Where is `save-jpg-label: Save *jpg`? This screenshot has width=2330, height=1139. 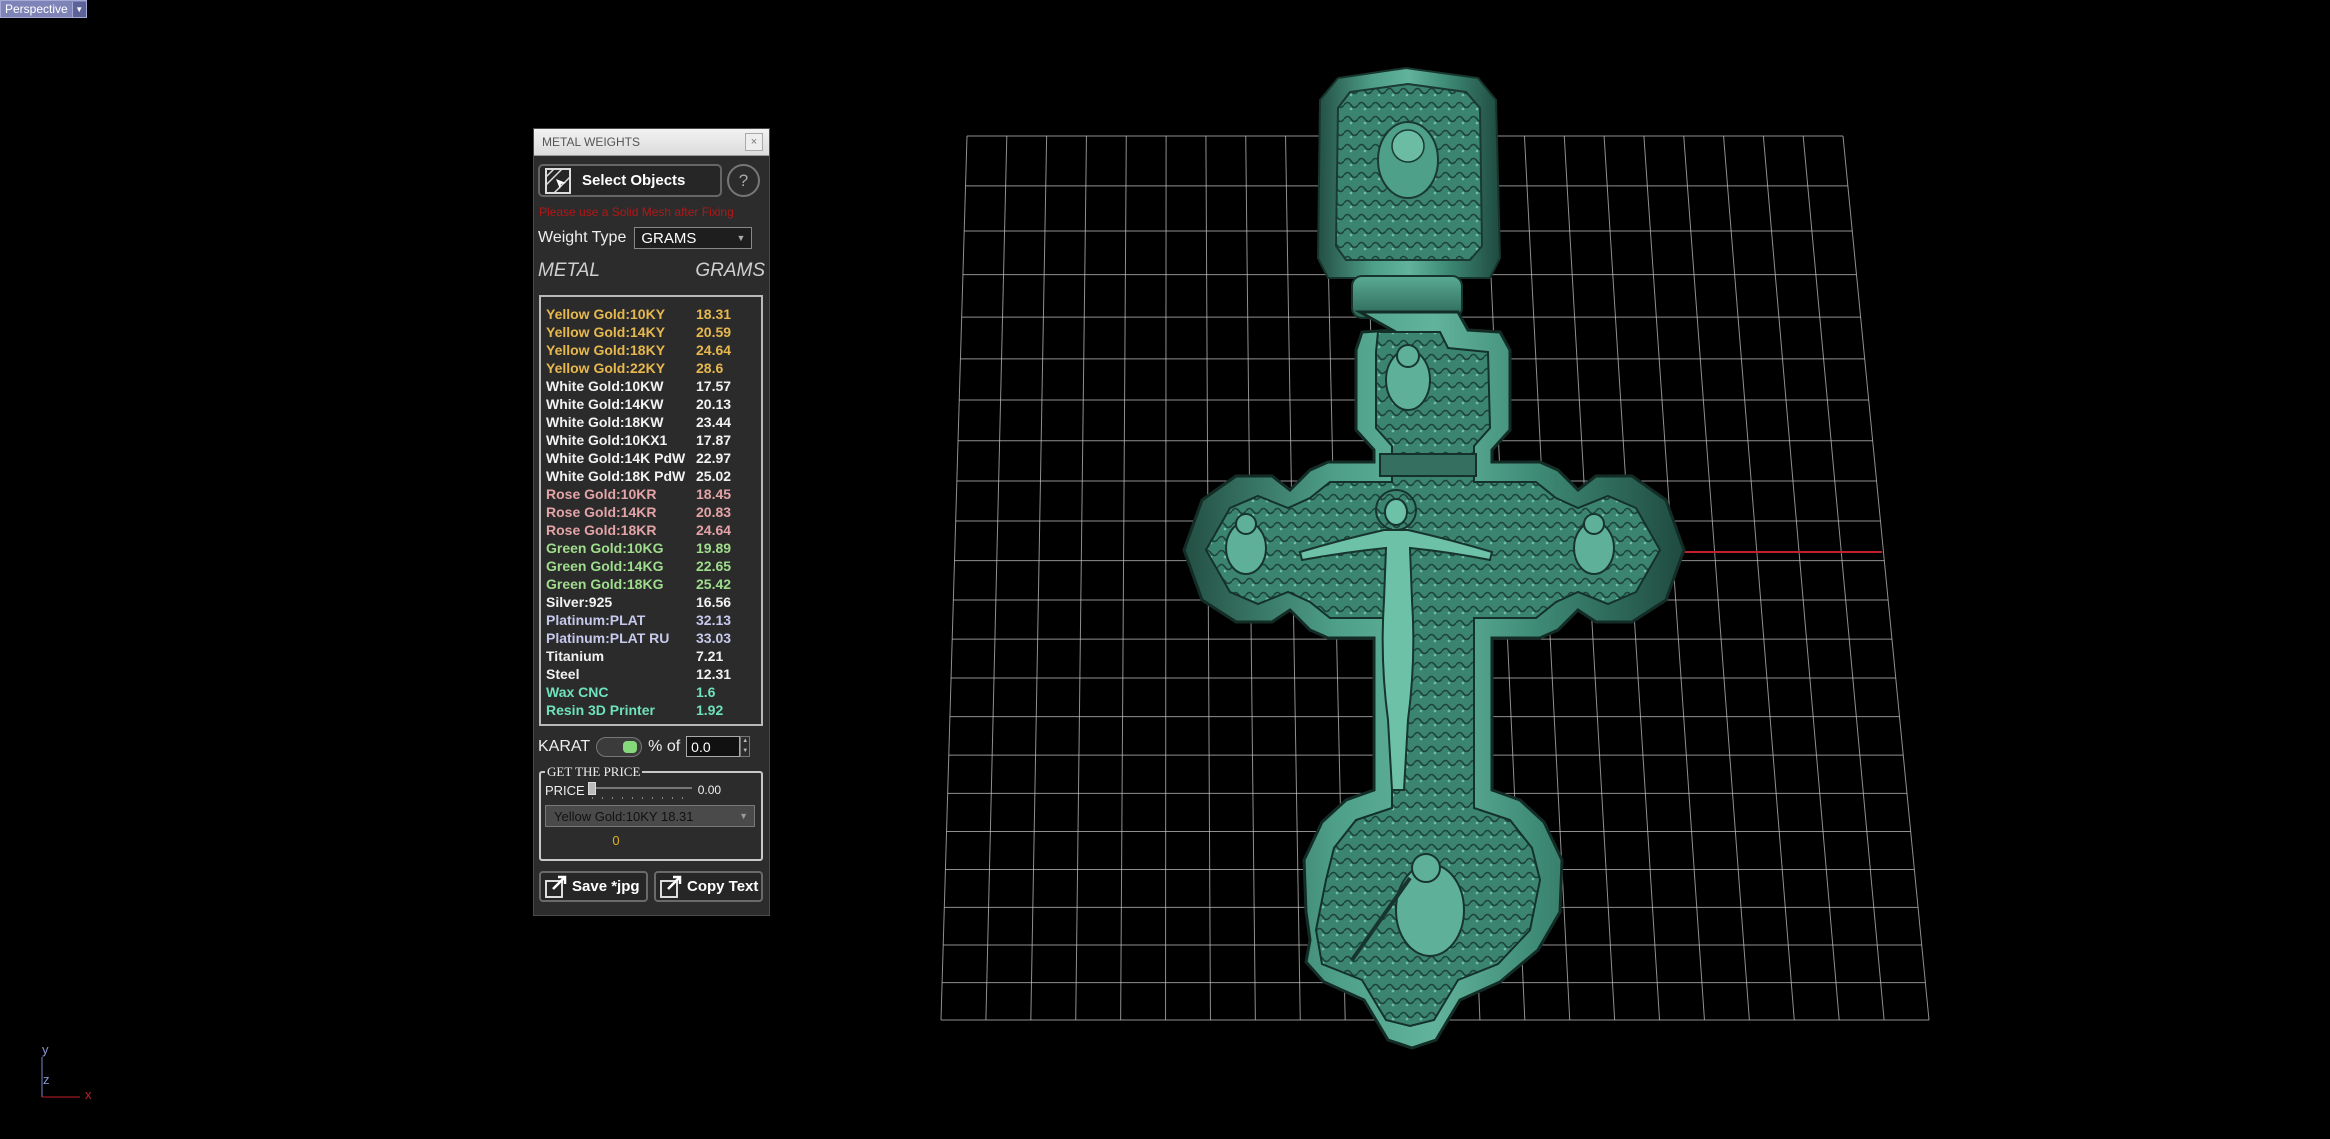
save-jpg-label: Save *jpg is located at coordinates (606, 886).